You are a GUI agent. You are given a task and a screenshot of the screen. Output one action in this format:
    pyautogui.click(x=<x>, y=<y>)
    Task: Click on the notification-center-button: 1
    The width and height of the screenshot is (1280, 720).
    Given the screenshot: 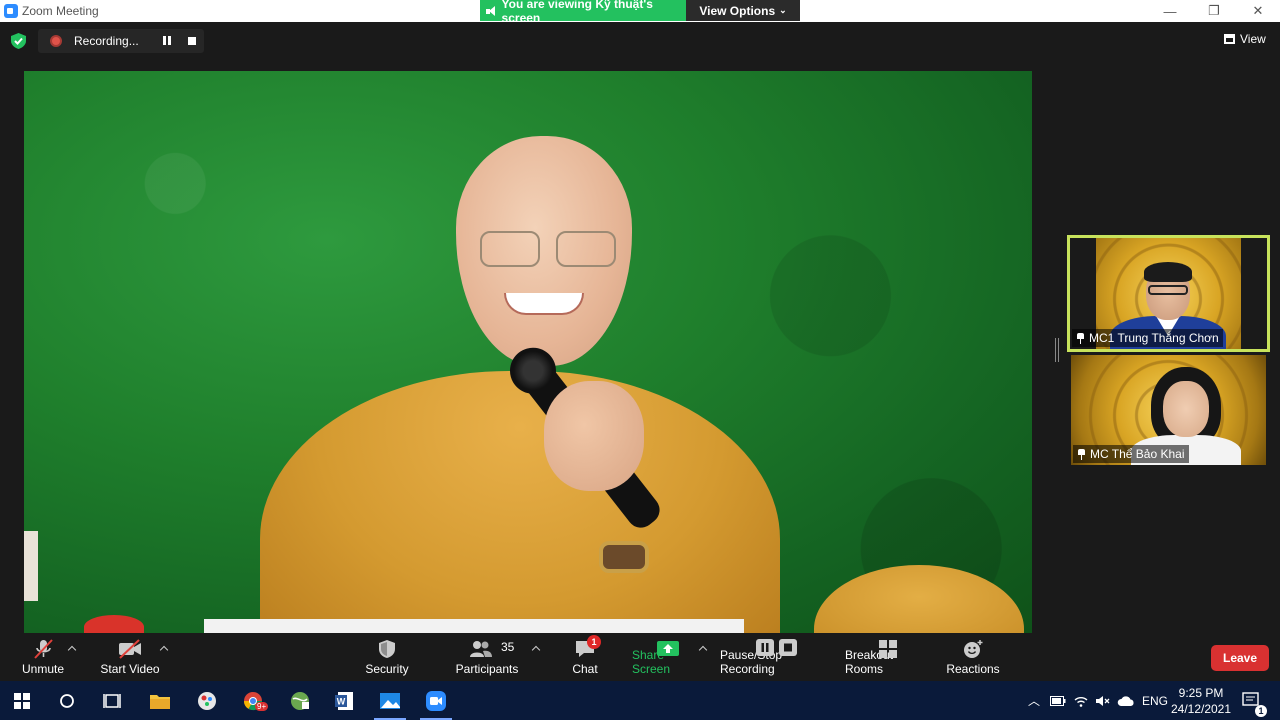 What is the action you would take?
    pyautogui.click(x=1254, y=700)
    